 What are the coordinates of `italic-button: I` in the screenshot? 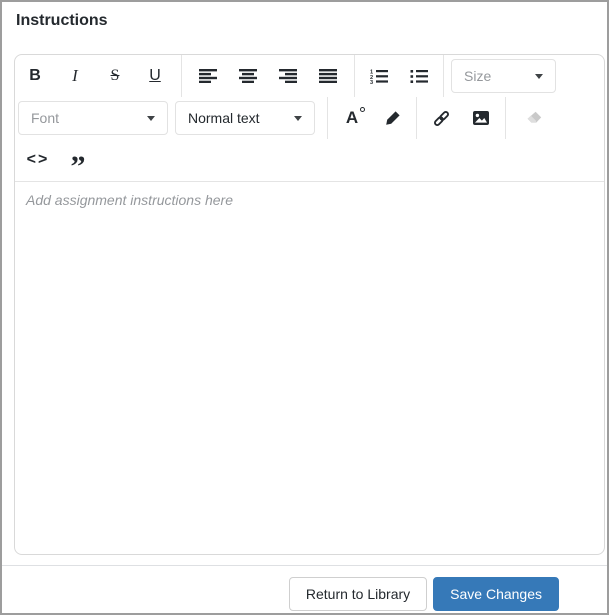 It's located at (75, 76).